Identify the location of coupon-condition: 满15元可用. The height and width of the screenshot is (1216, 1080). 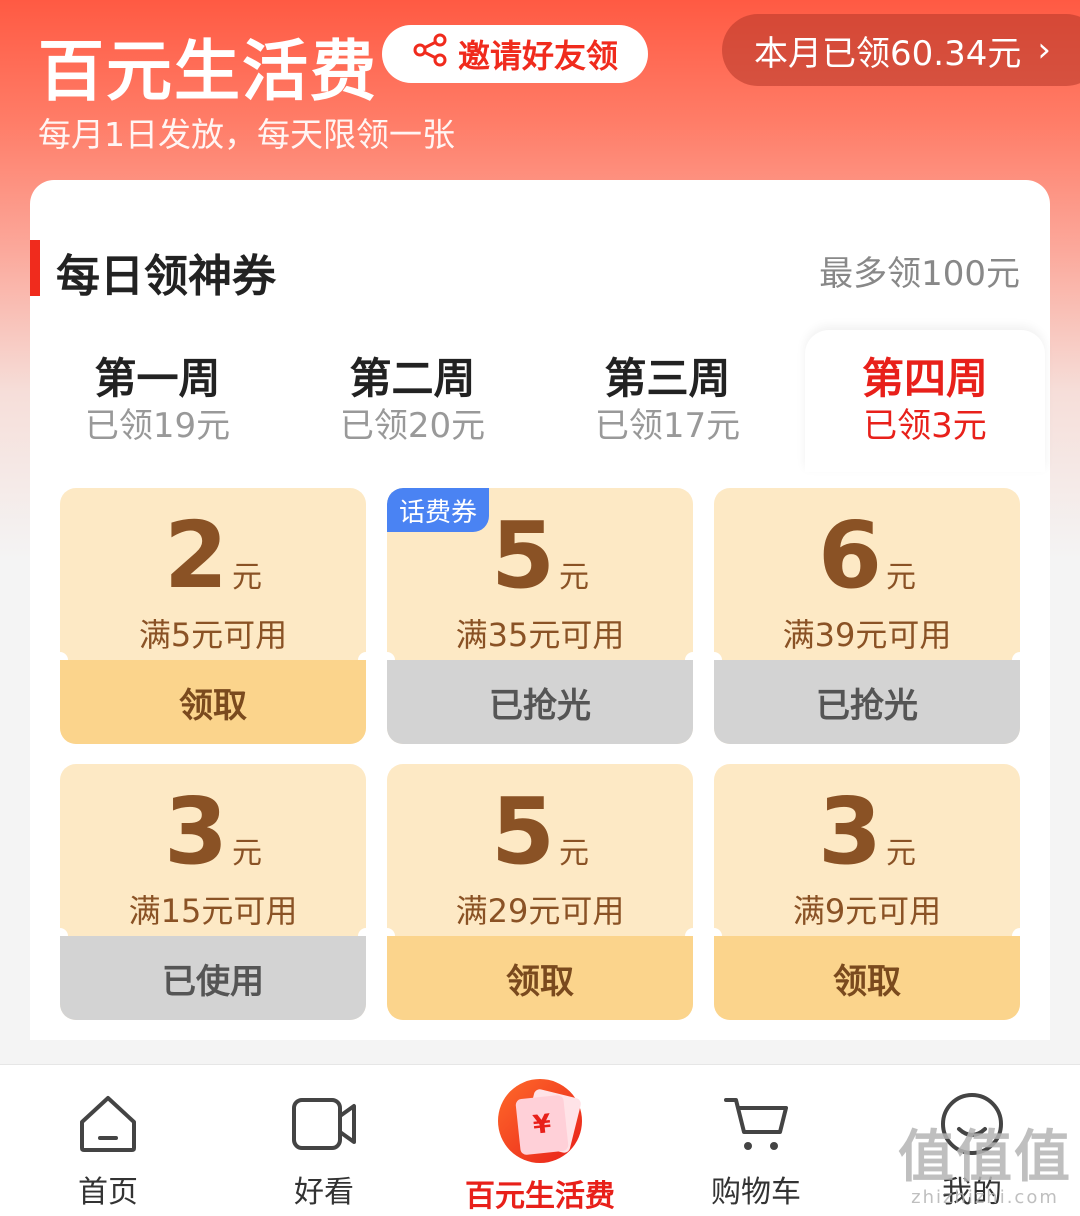
(213, 911).